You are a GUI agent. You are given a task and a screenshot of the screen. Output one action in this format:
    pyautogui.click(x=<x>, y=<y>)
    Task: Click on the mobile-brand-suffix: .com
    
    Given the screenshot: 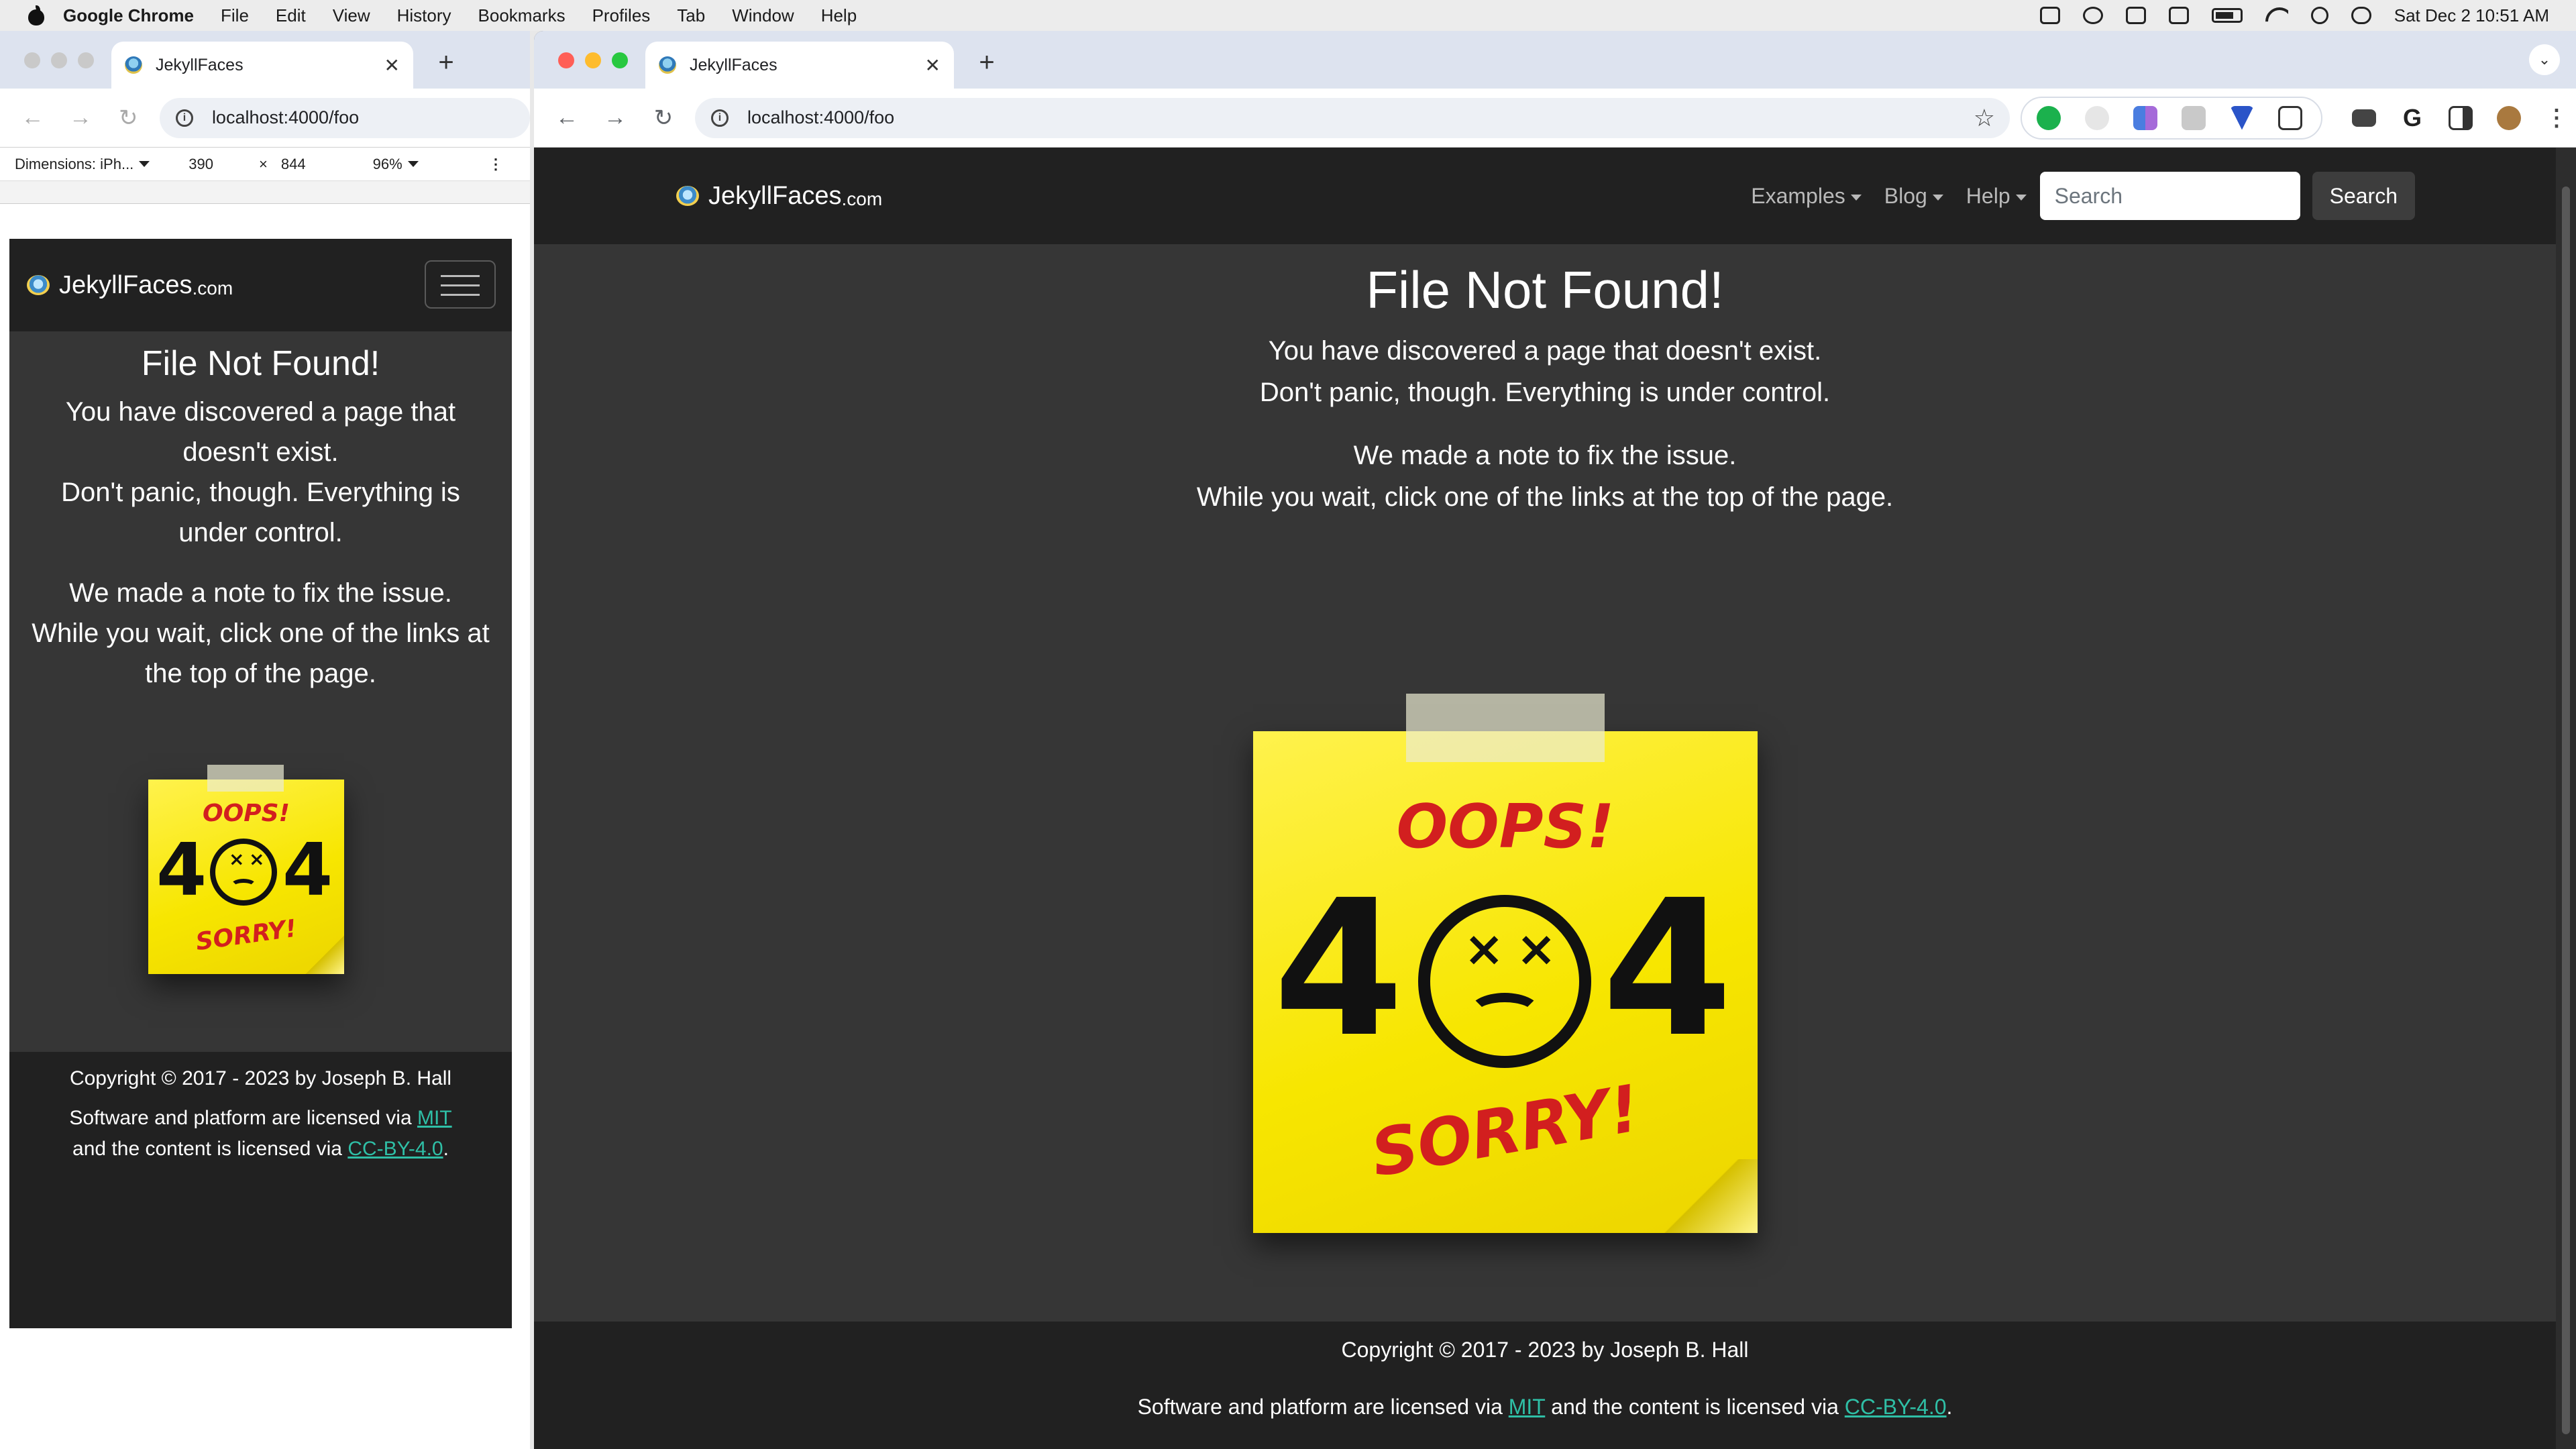 What is the action you would take?
    pyautogui.click(x=212, y=288)
    